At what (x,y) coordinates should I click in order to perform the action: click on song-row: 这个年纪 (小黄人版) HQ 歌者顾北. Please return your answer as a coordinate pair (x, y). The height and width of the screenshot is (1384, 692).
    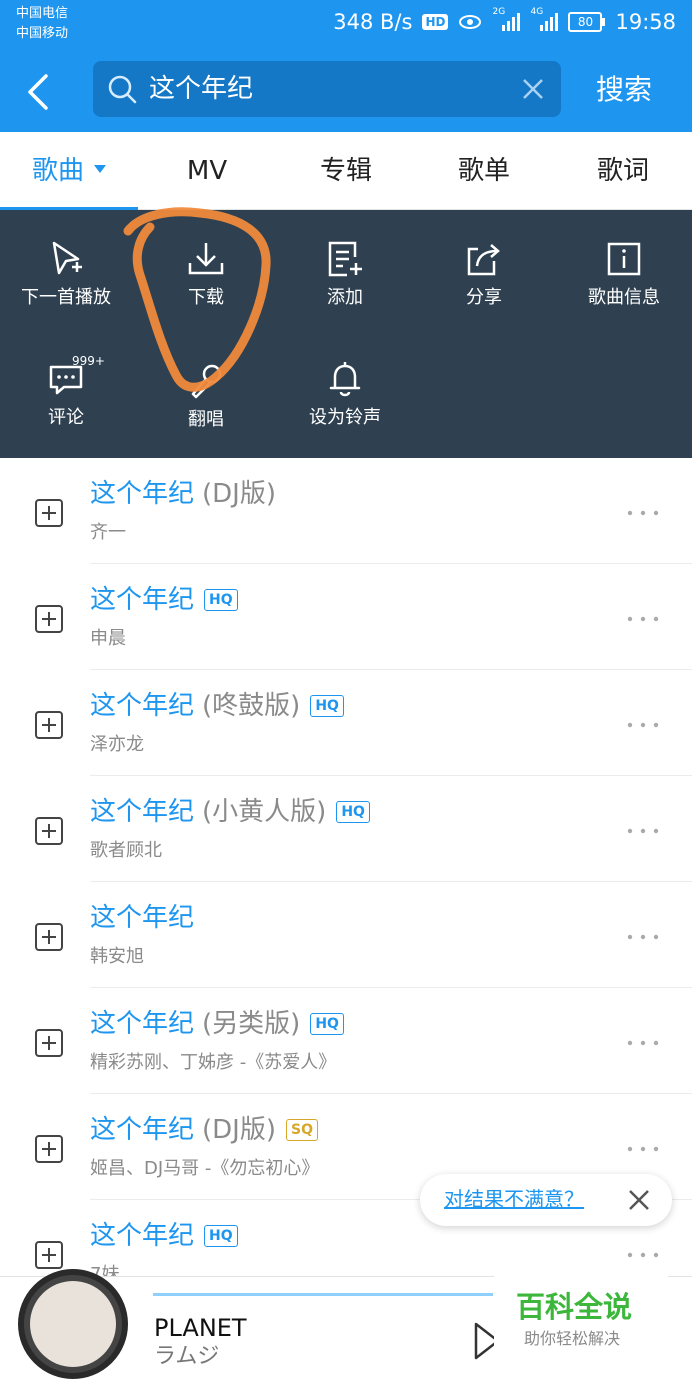
    Looking at the image, I should click on (346, 829).